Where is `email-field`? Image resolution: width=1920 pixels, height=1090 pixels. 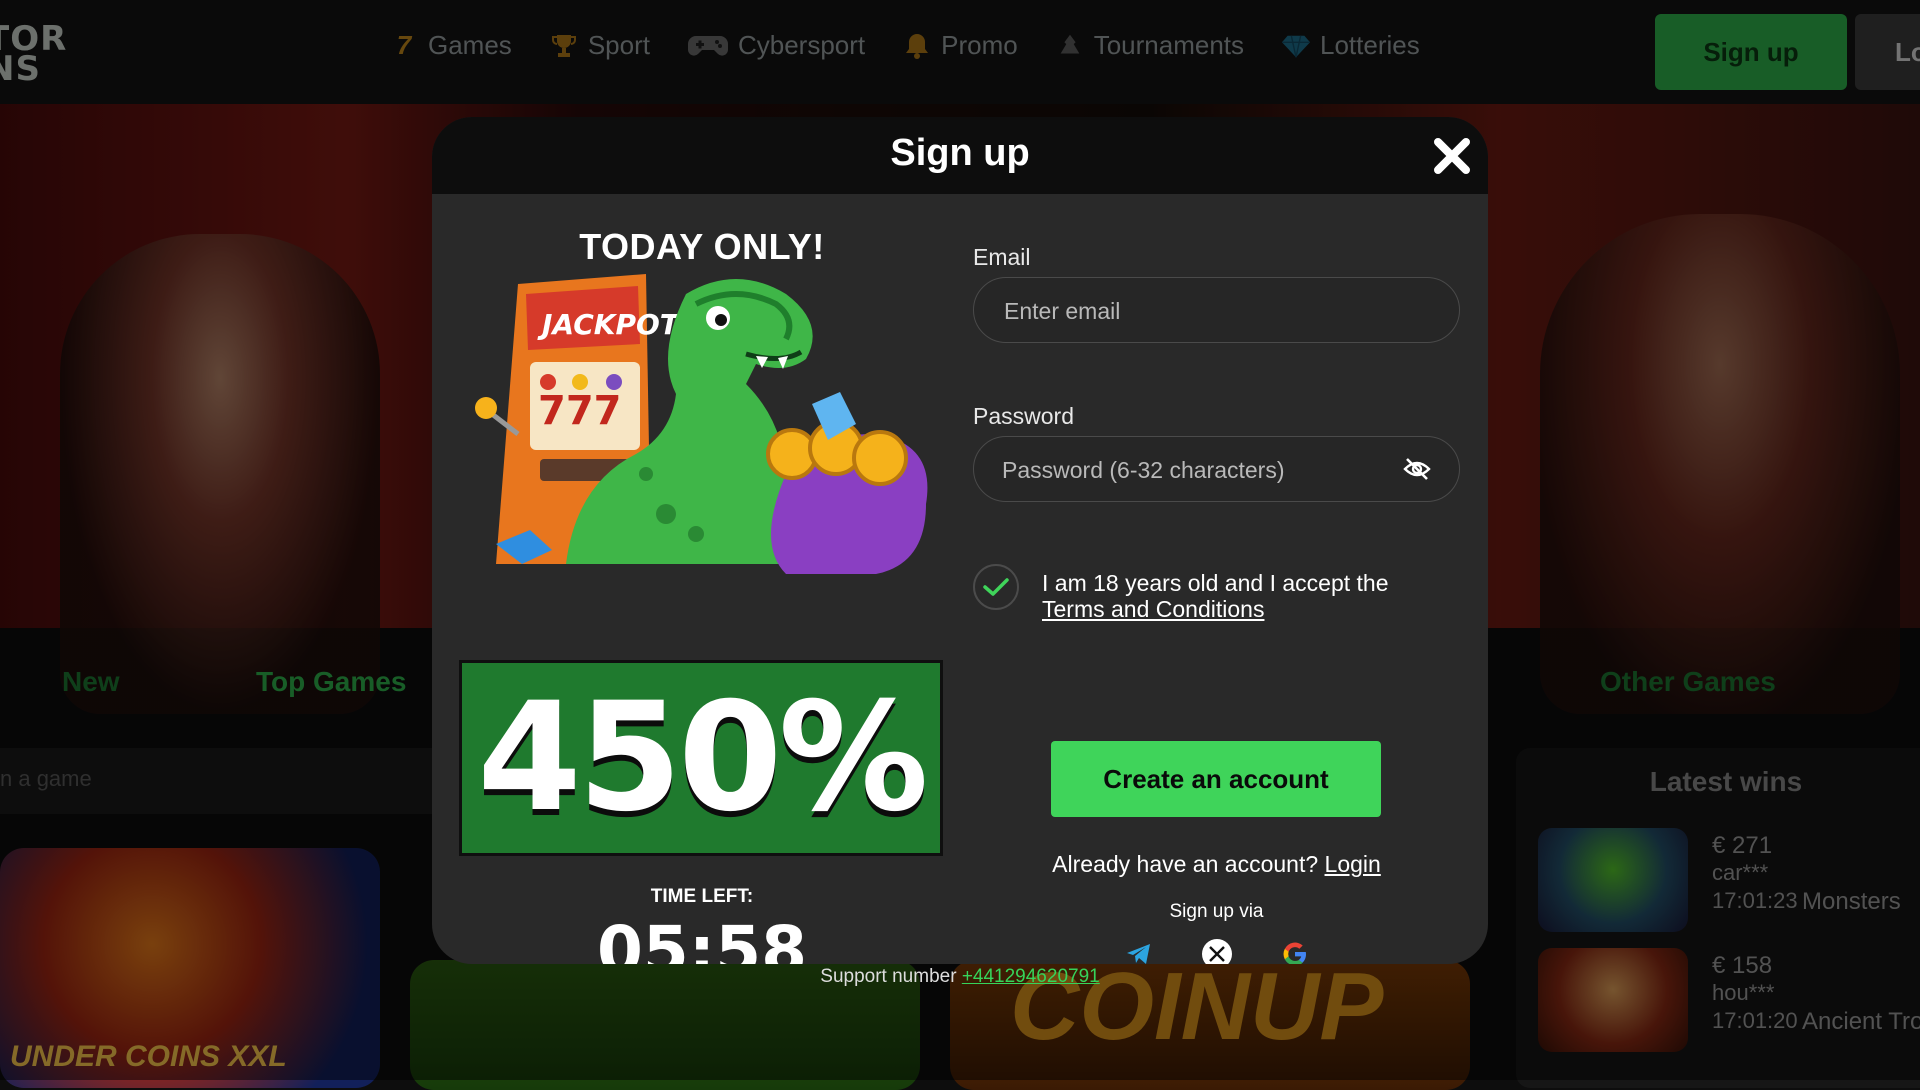
email-field is located at coordinates (1194, 311).